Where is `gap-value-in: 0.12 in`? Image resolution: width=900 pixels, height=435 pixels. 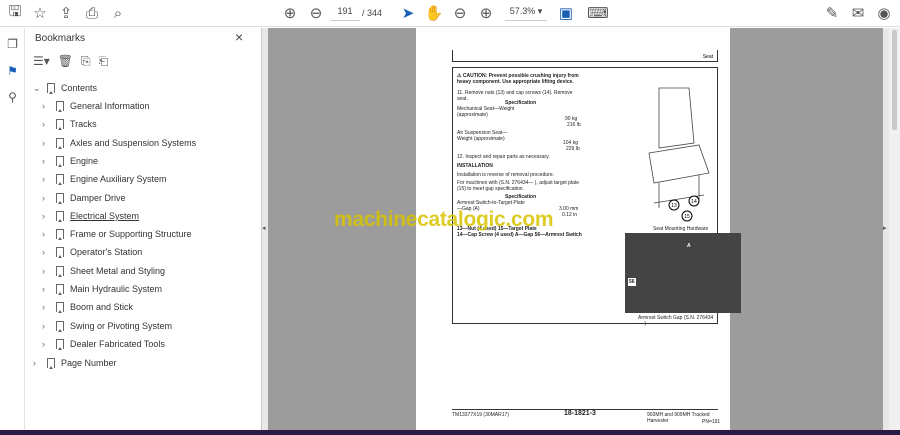 gap-value-in: 0.12 in is located at coordinates (570, 215).